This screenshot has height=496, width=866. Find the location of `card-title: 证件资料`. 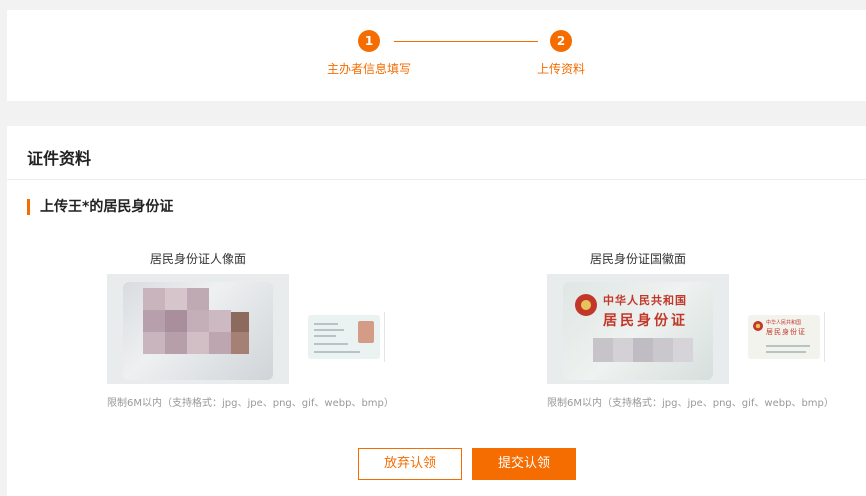

card-title: 证件资料 is located at coordinates (59, 158).